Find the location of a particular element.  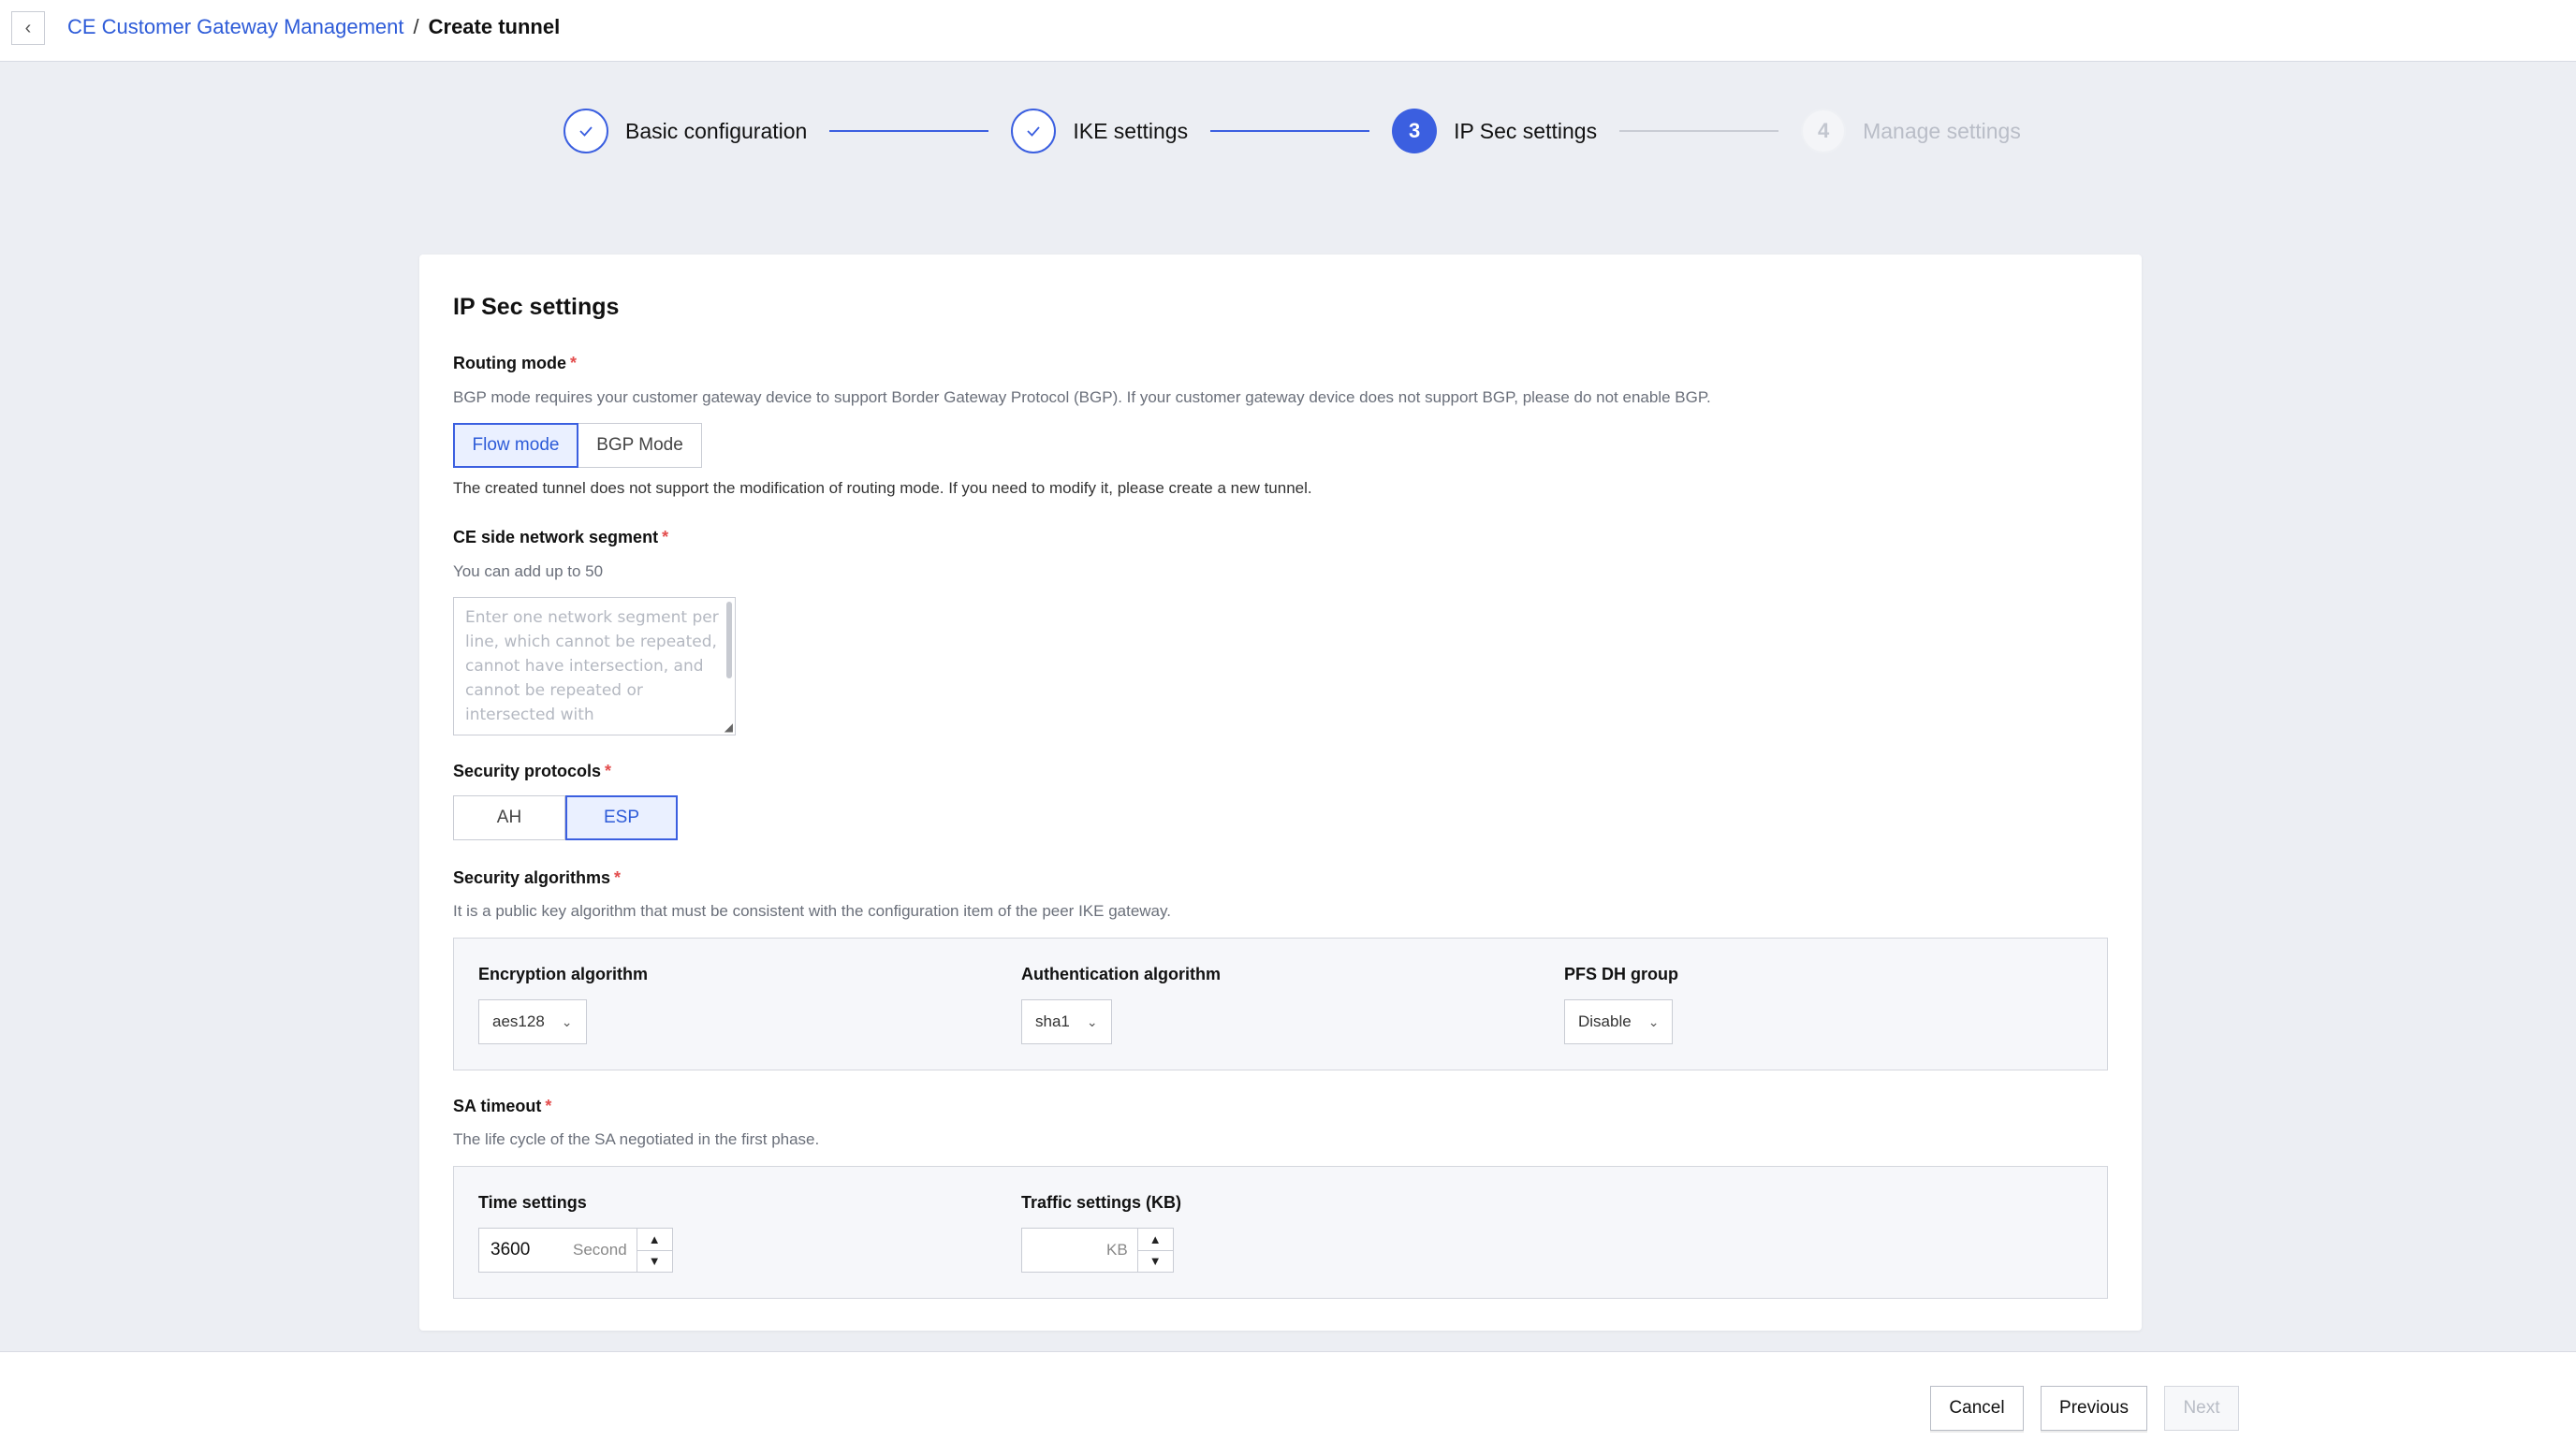

traffic-settings-group: Traffic settings (KB) KB ▲ ▼ is located at coordinates (1101, 1233).